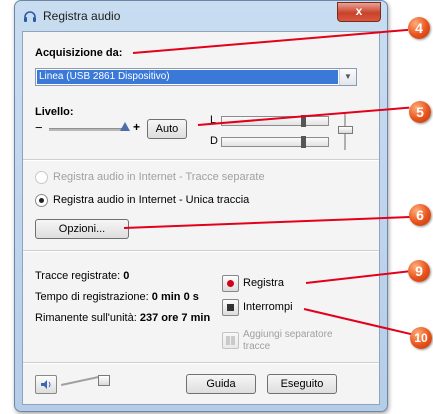 This screenshot has height=414, width=433. I want to click on source-dropdown: Linea (USB 2861 Dispositivo) ▼, so click(196, 77).